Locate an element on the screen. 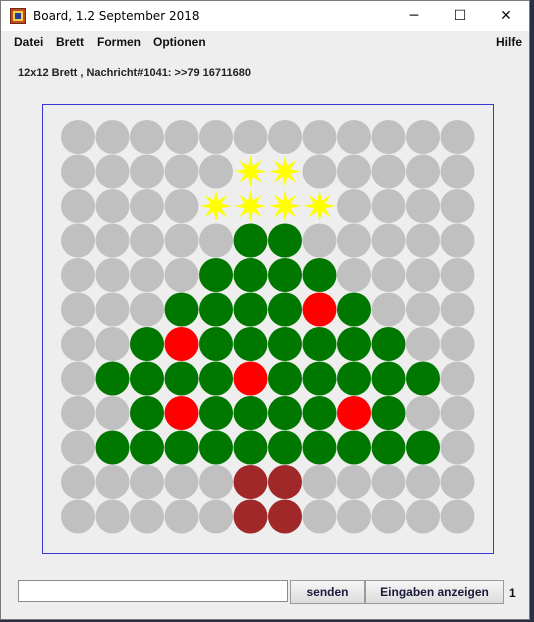  title-bar: Board, 1.2 September 2018 ─ ☐ ✕ is located at coordinates (265, 16).